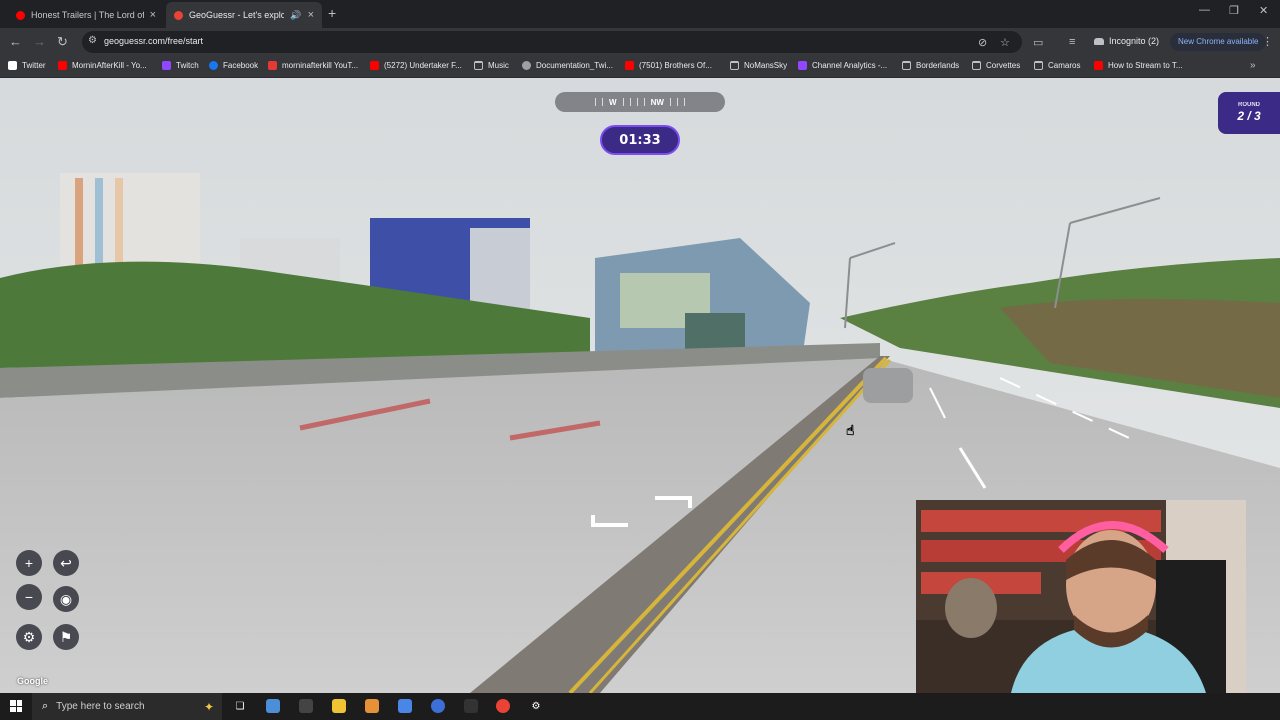 This screenshot has width=1280, height=720. What do you see at coordinates (1081, 596) in the screenshot?
I see `streamer-webcam` at bounding box center [1081, 596].